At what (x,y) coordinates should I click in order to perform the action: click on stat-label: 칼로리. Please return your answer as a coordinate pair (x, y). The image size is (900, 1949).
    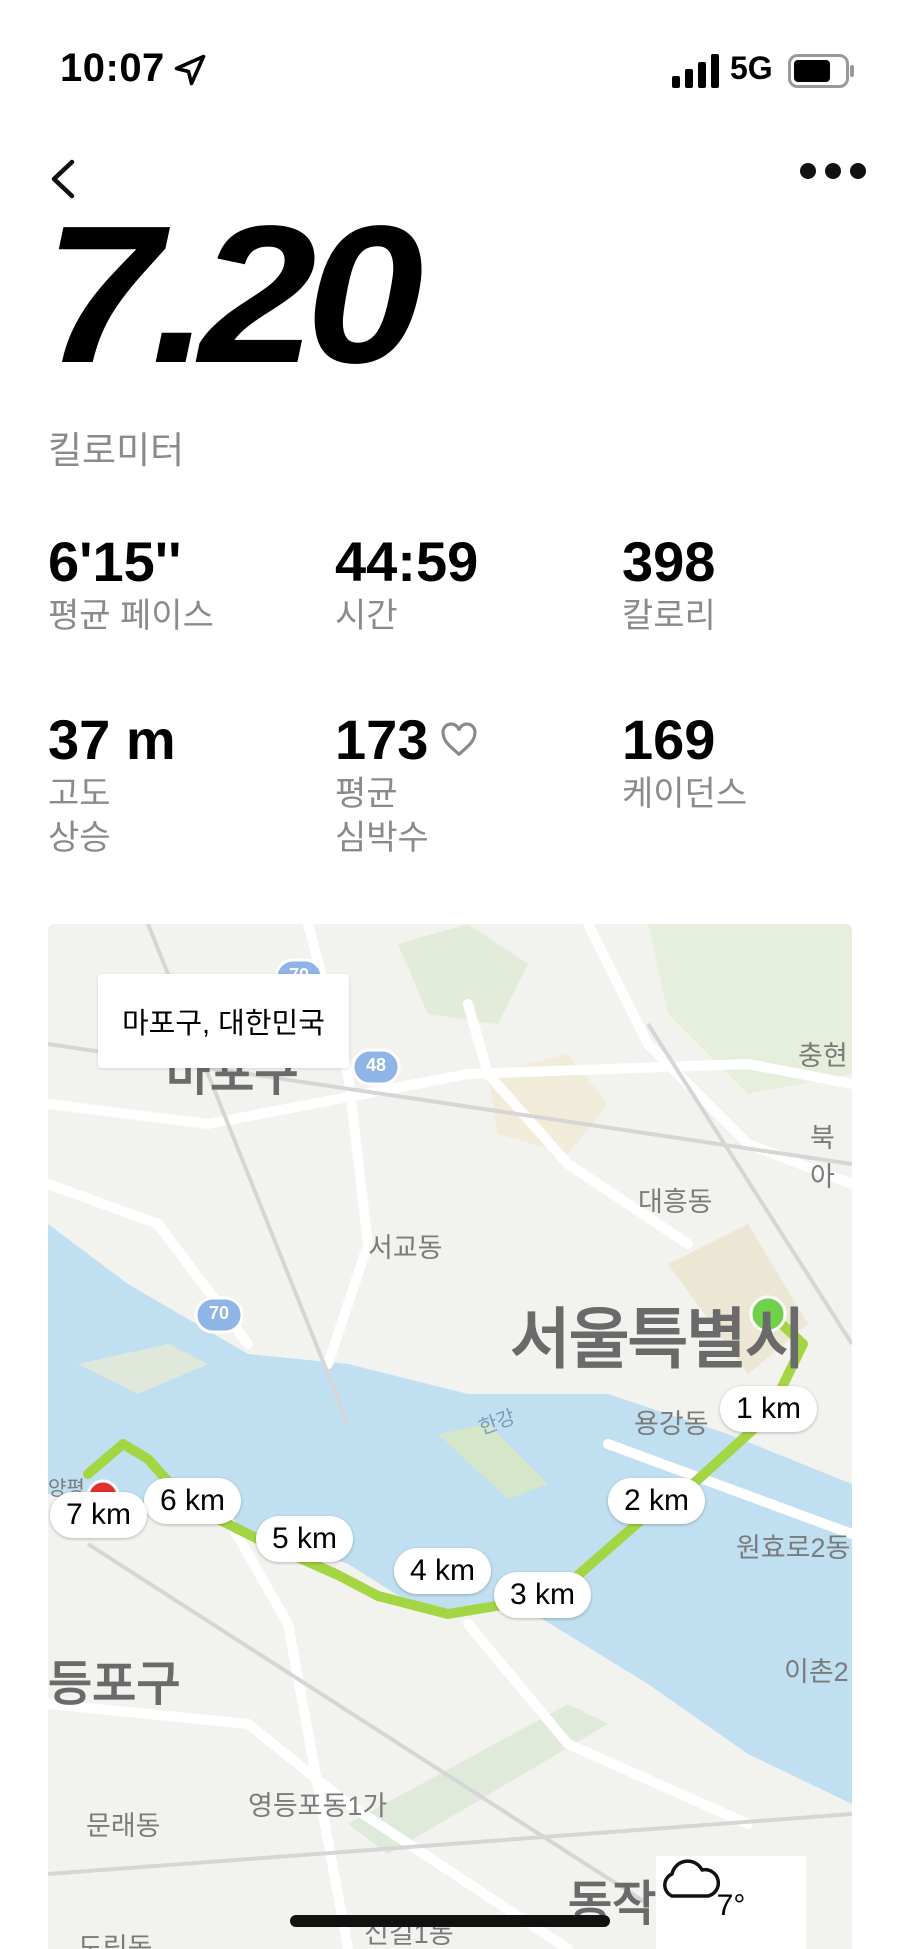
    Looking at the image, I should click on (669, 616).